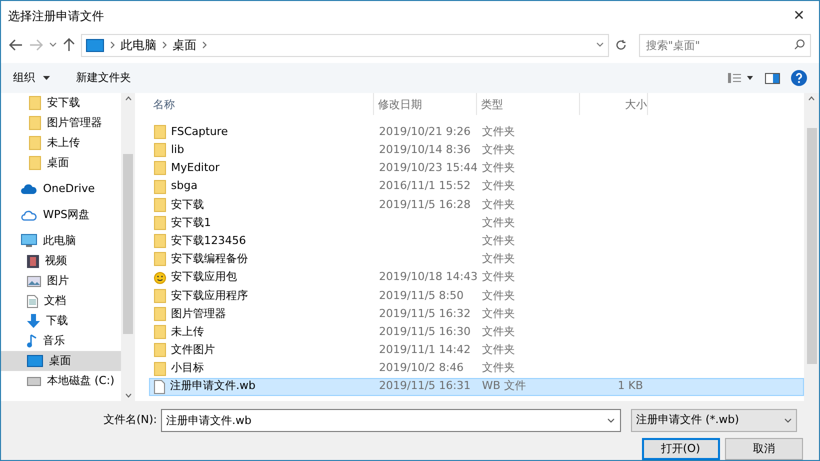  What do you see at coordinates (103, 78) in the screenshot?
I see `new-folder-button: 新建文件夹` at bounding box center [103, 78].